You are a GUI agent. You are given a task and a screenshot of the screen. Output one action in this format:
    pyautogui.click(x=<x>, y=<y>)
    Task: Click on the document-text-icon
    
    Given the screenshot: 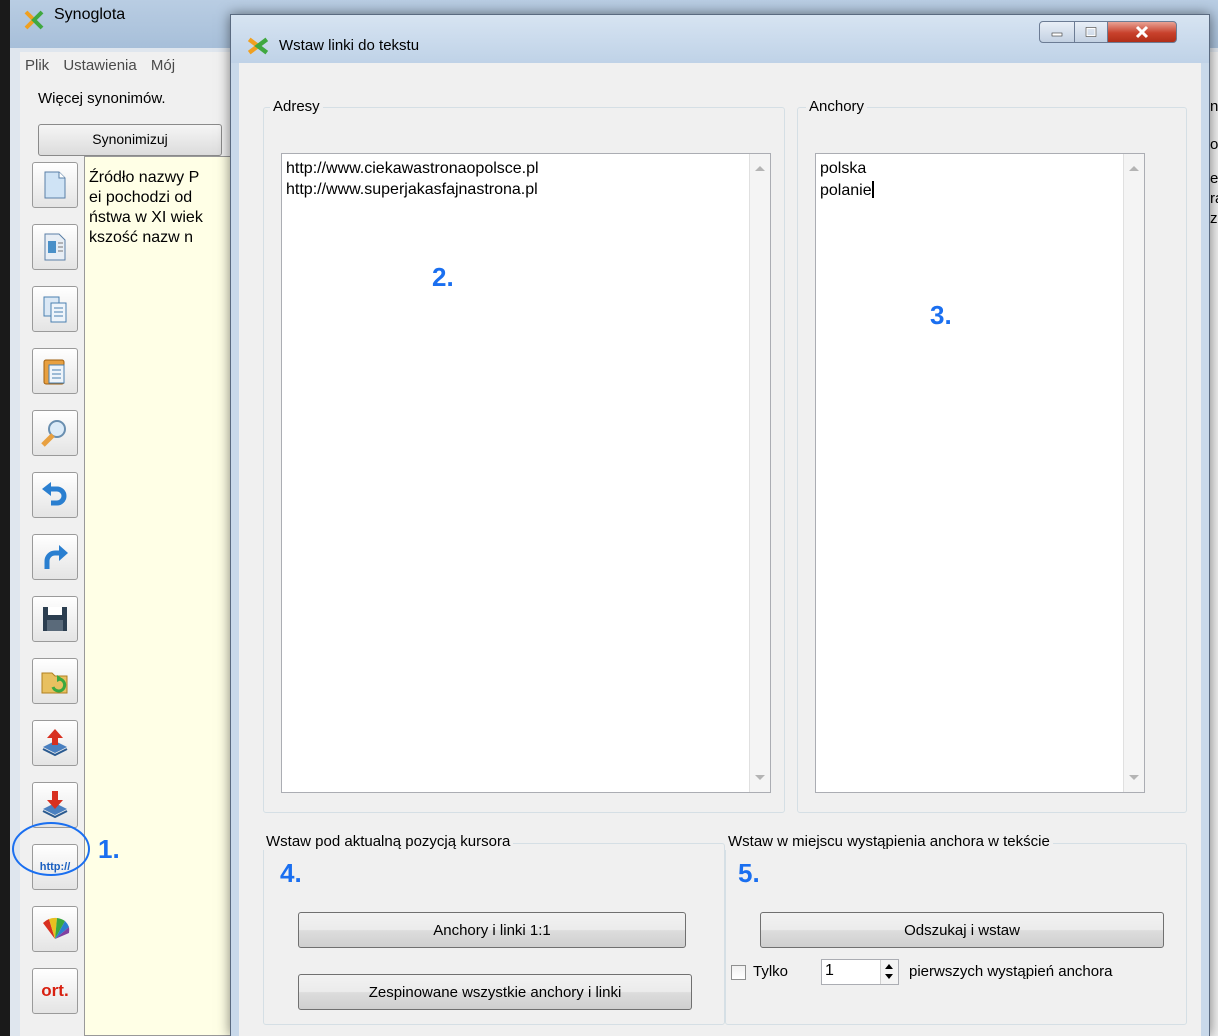 What is the action you would take?
    pyautogui.click(x=55, y=247)
    